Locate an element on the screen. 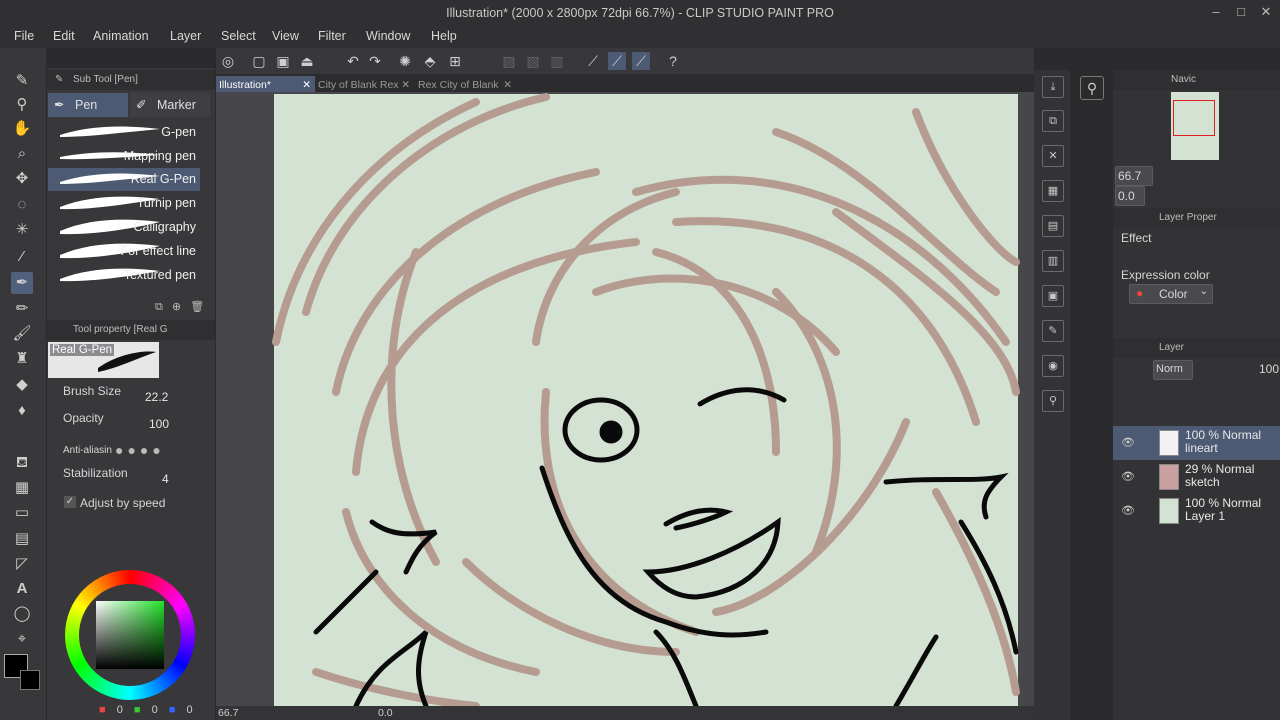 This screenshot has height=720, width=1280. menu-layer: Layer is located at coordinates (185, 36).